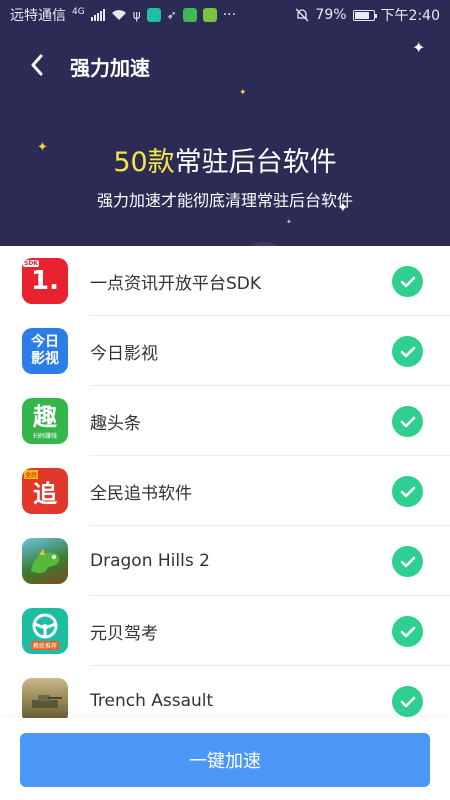  Describe the element at coordinates (97, 15) in the screenshot. I see `signal-icon` at that location.